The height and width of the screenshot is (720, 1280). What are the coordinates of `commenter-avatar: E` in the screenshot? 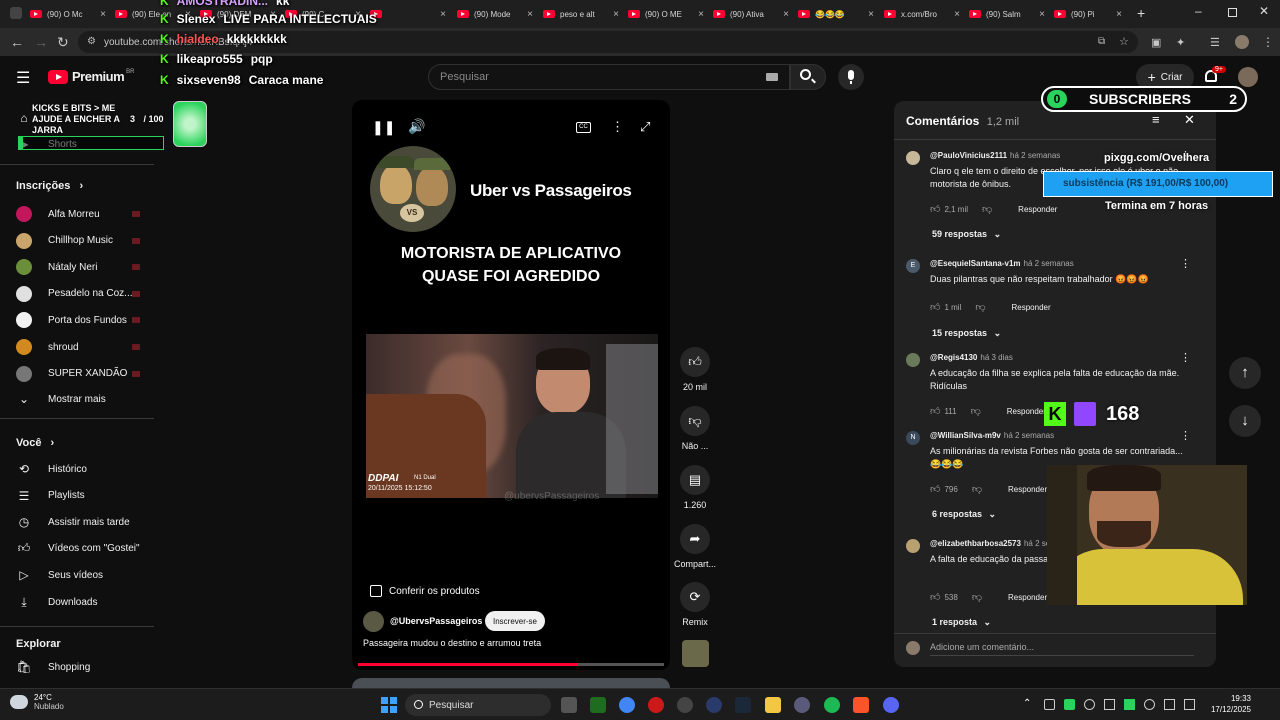 It's located at (913, 266).